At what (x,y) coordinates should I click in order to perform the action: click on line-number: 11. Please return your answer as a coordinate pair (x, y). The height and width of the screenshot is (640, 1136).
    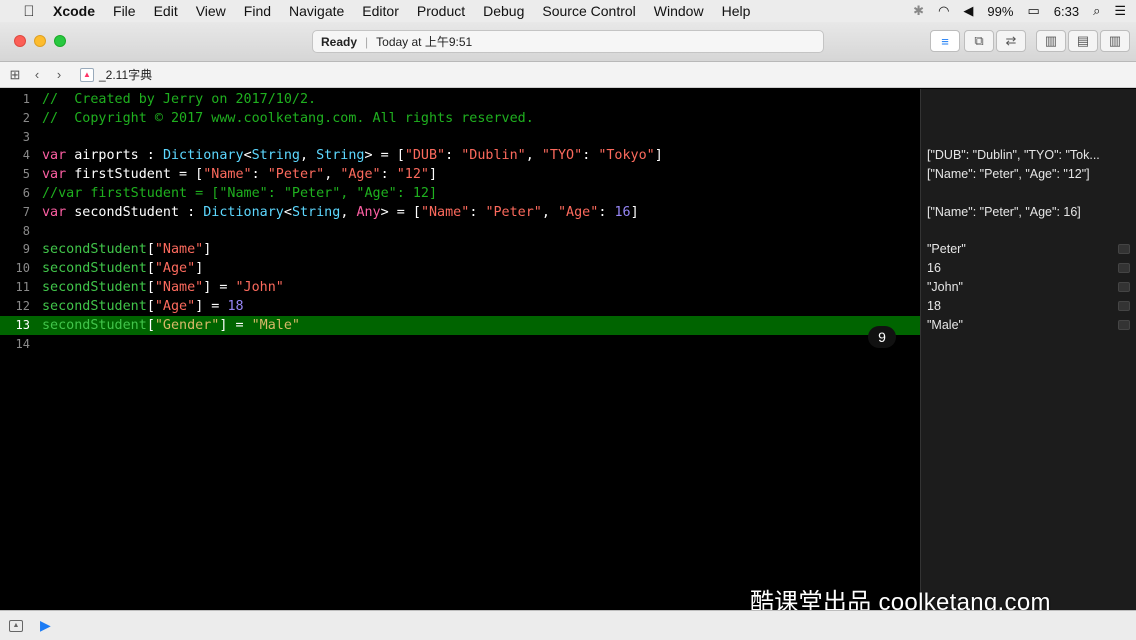
    Looking at the image, I should click on (22, 287).